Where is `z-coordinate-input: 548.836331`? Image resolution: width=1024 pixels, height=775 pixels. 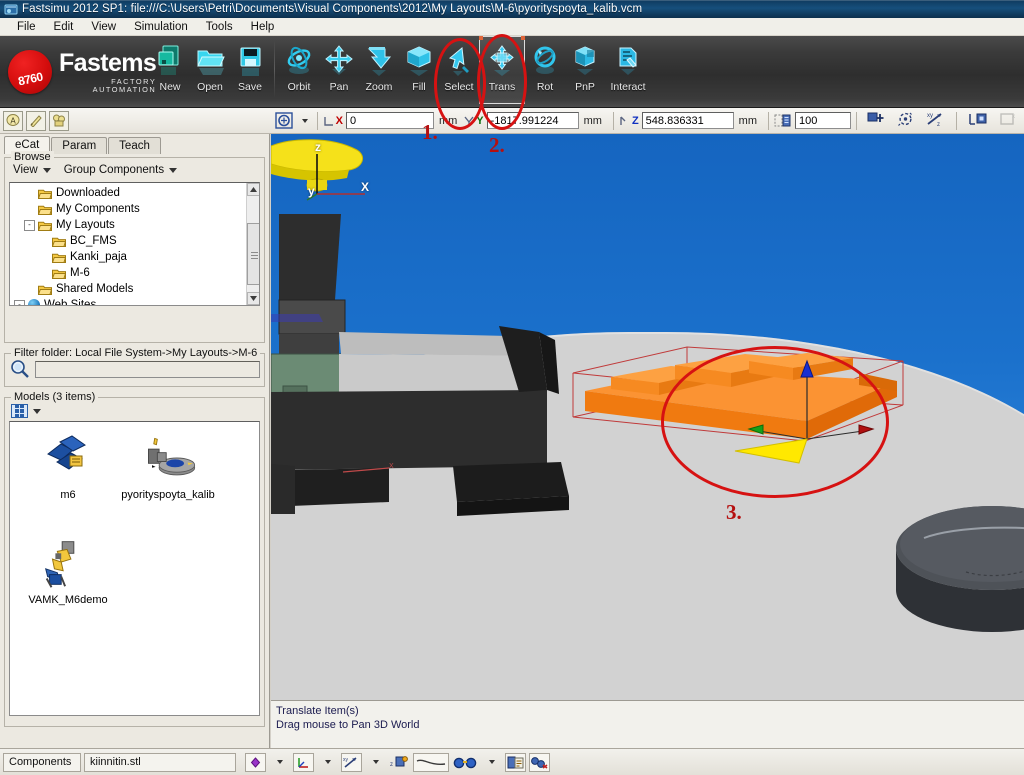 z-coordinate-input: 548.836331 is located at coordinates (687, 120).